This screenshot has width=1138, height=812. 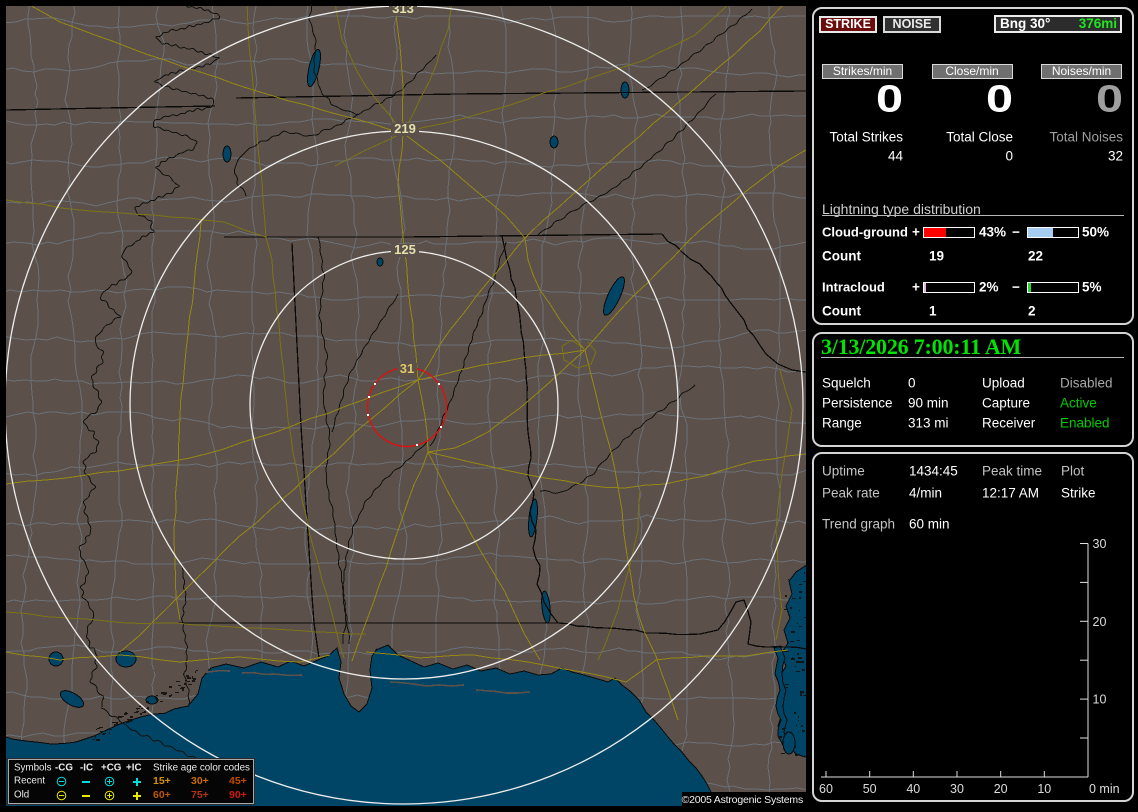 I want to click on svg-text: 31, so click(x=407, y=368).